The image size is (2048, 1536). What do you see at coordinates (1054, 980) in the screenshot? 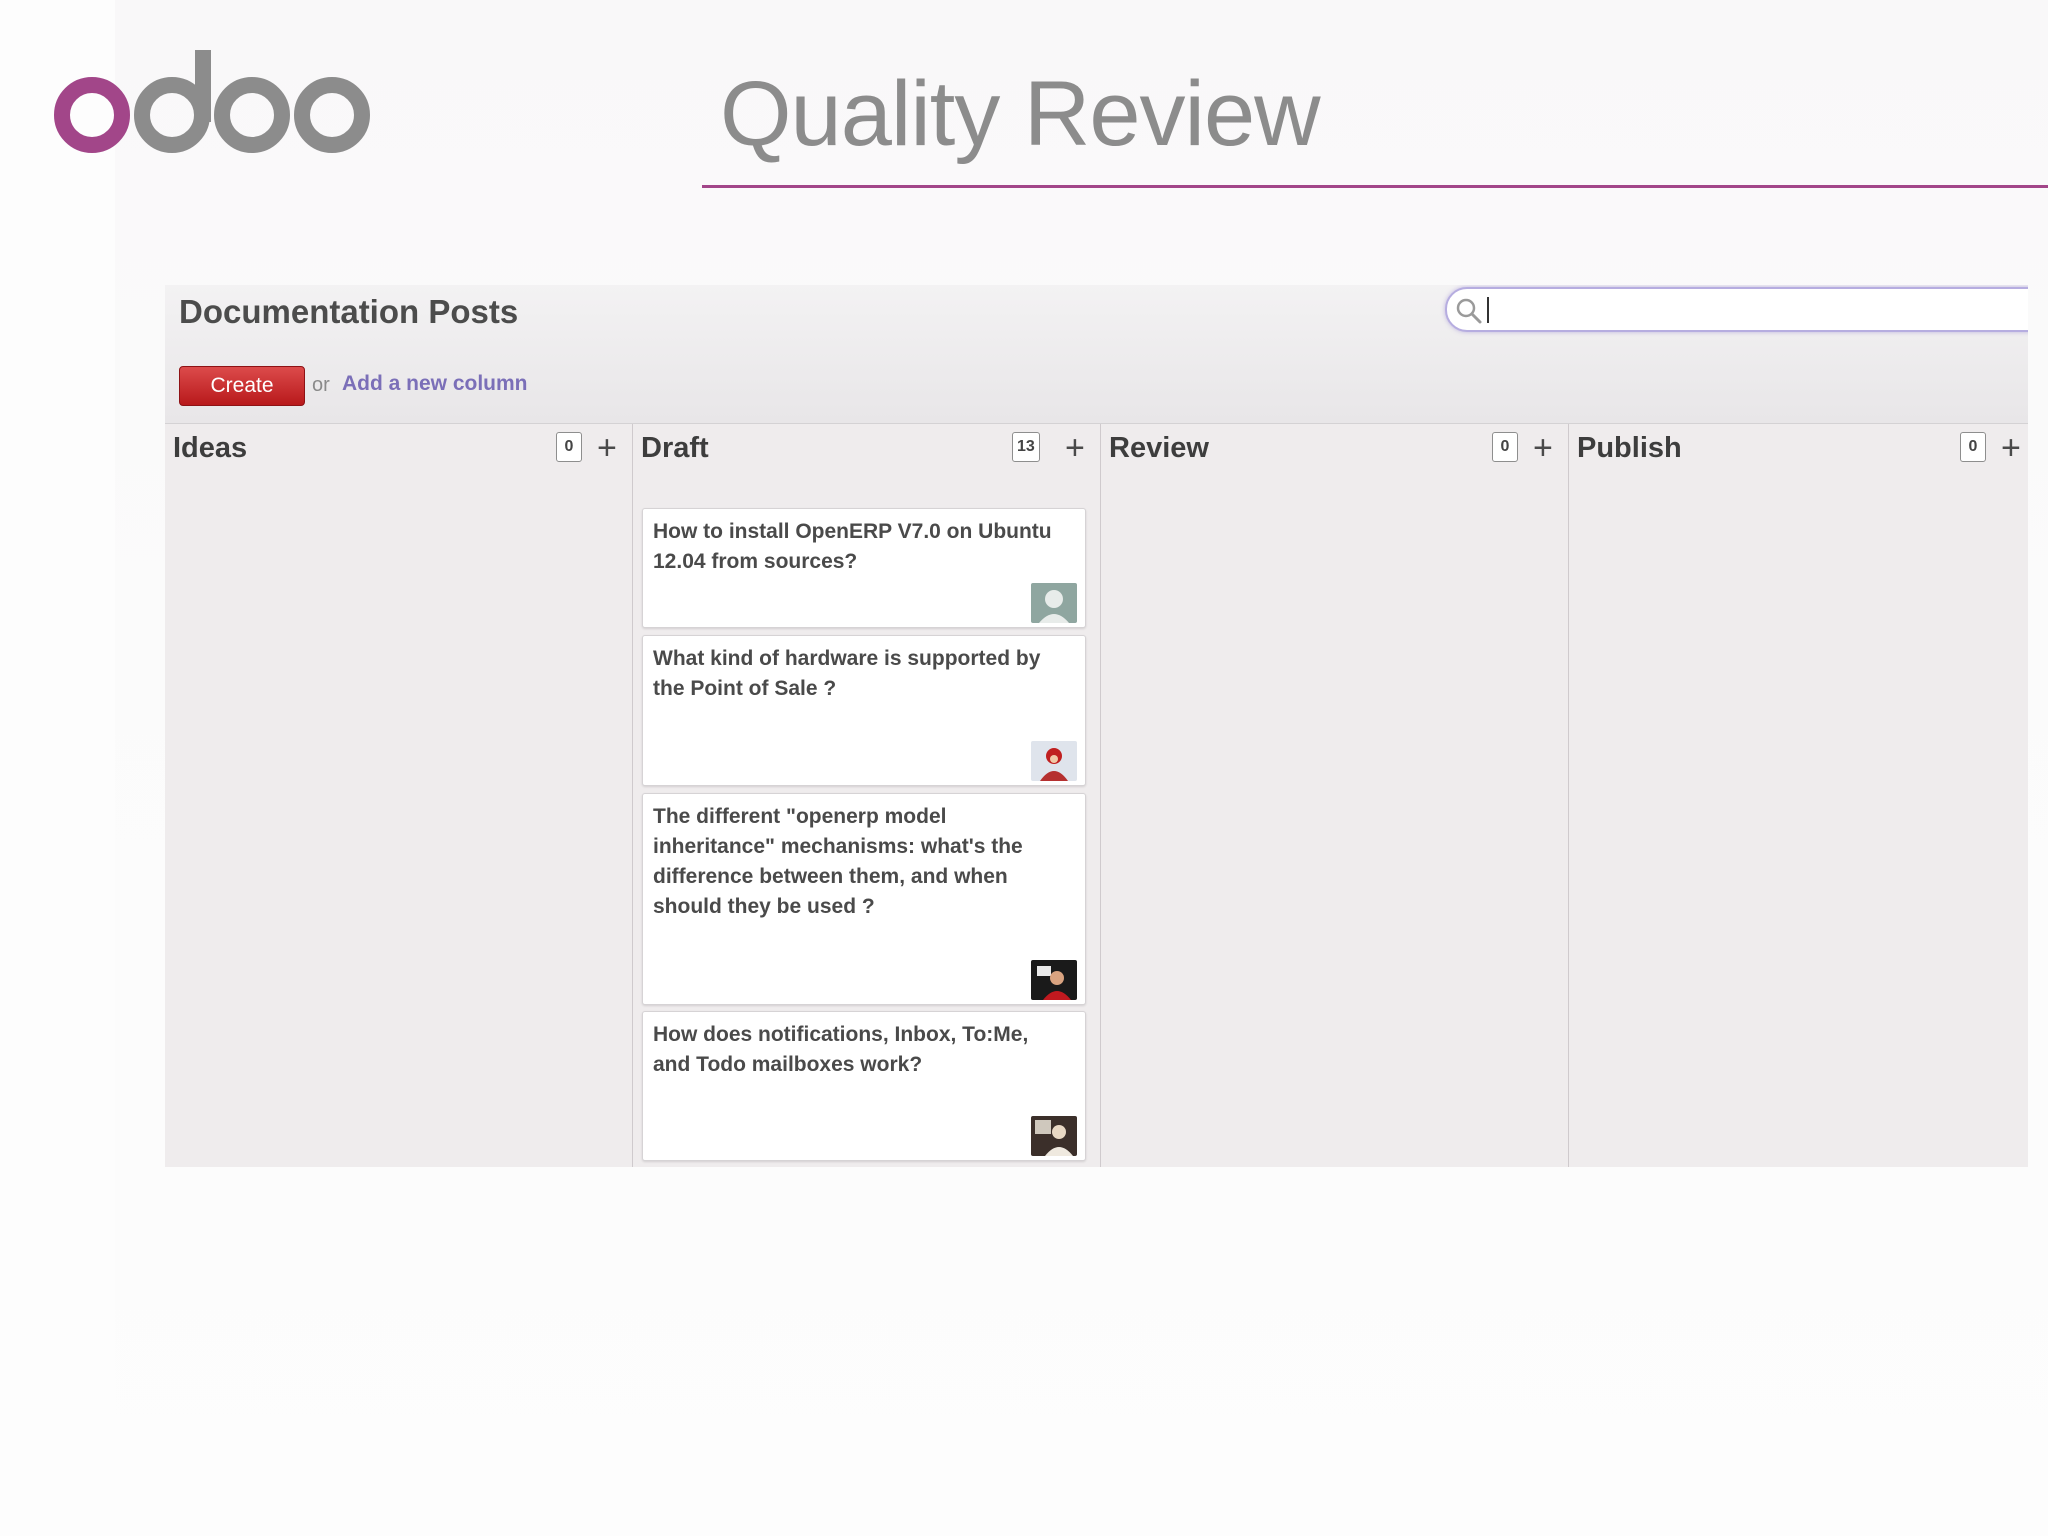
I see `user-avatar-dark-icon` at bounding box center [1054, 980].